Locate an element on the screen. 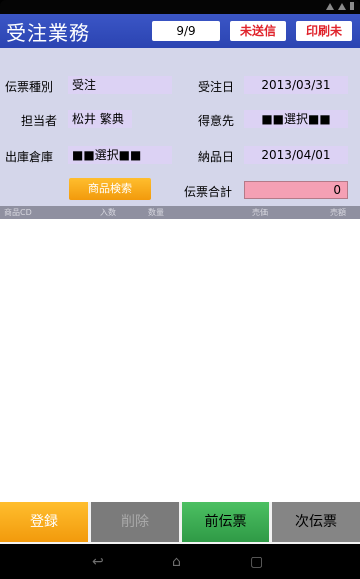  column-header-pack-qty: 入数 is located at coordinates (108, 212).